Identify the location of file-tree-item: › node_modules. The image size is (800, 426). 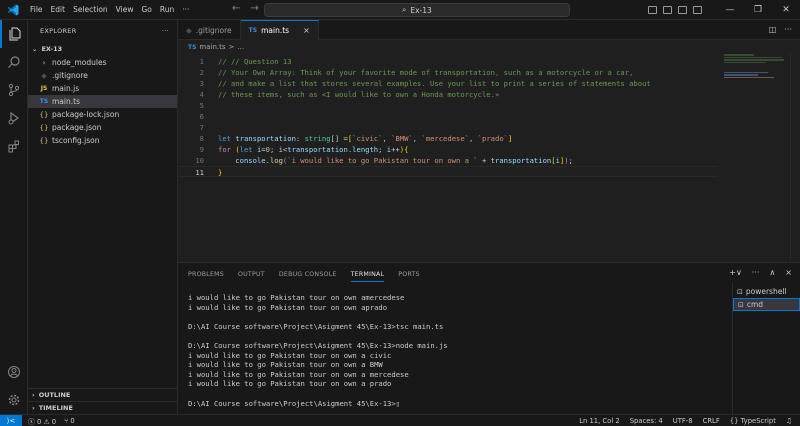
(102, 62).